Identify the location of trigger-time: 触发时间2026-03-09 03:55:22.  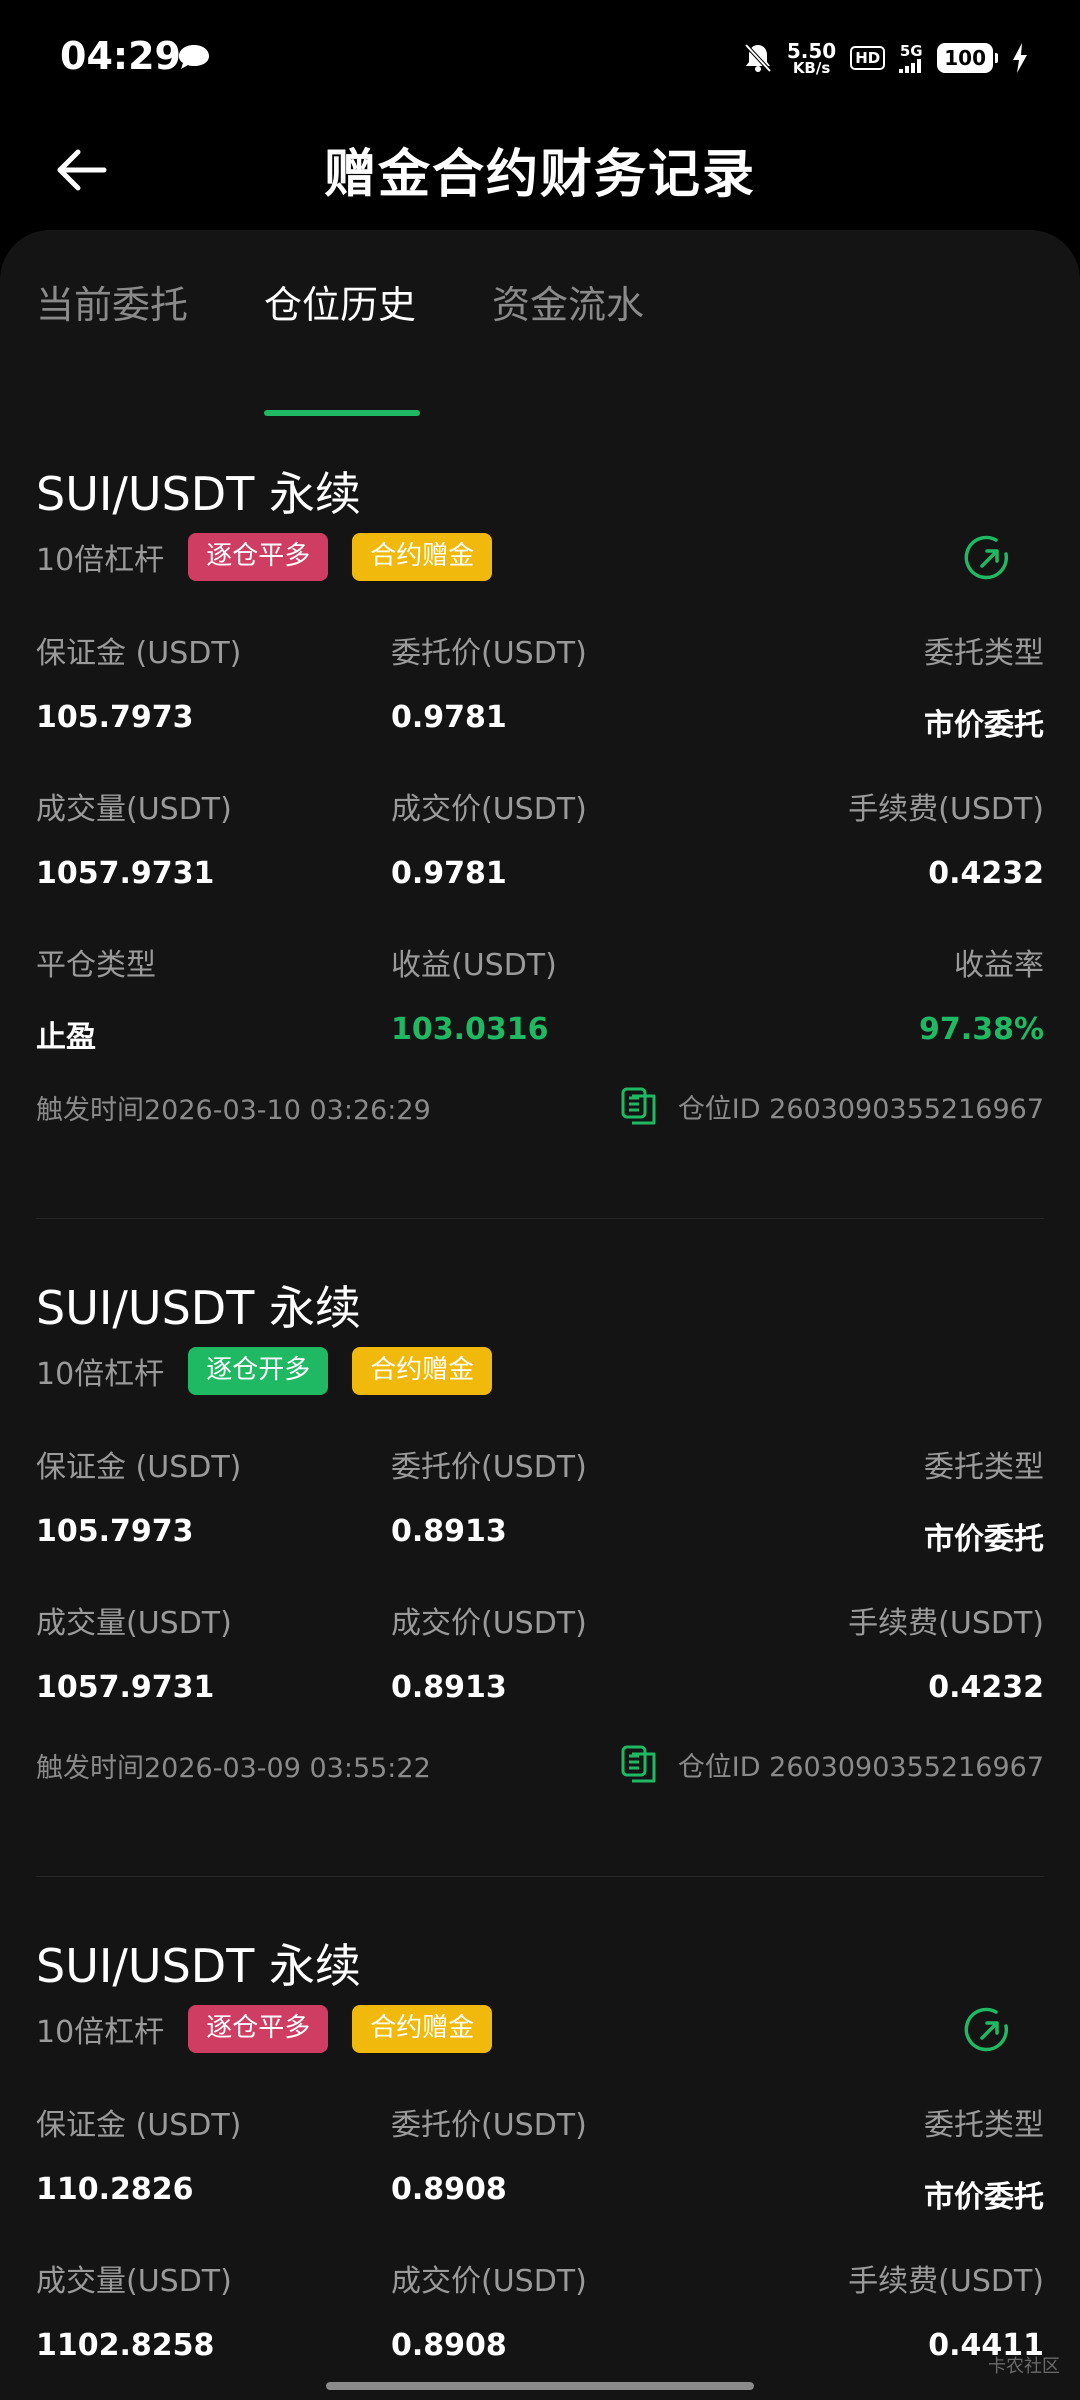
(233, 1768).